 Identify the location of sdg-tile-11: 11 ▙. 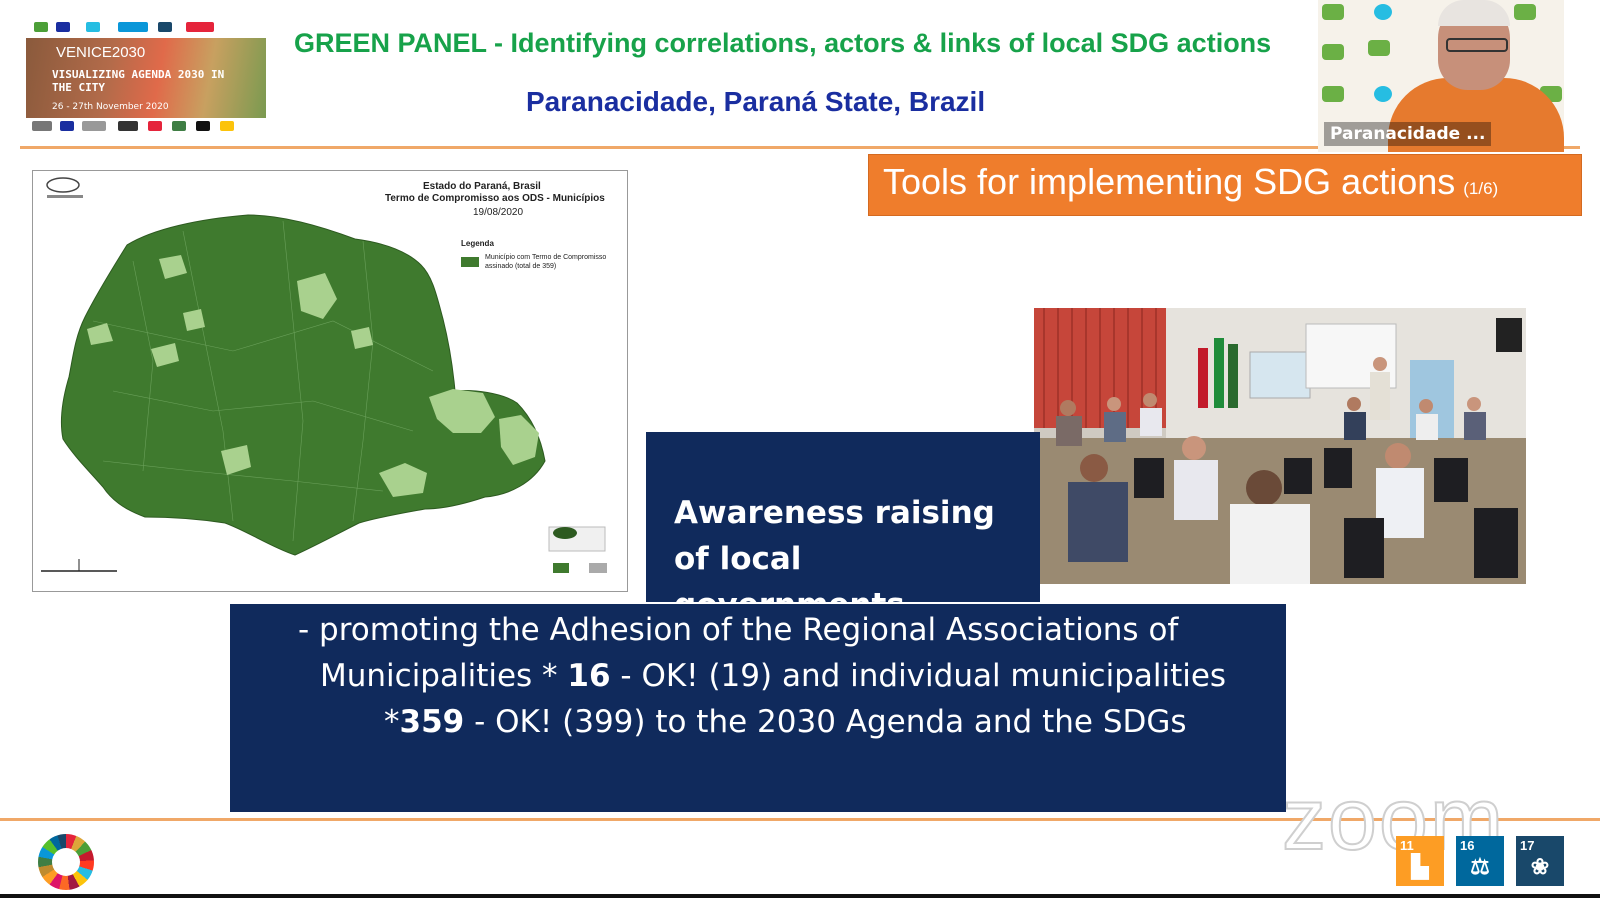
(1420, 861).